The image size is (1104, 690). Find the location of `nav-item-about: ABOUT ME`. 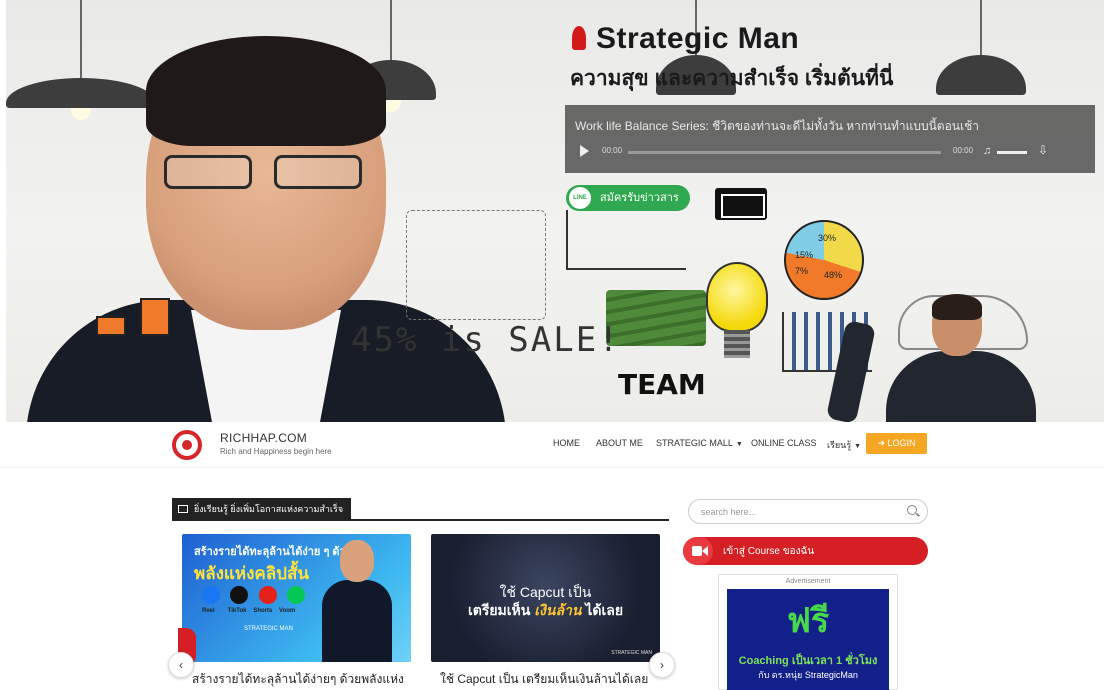

nav-item-about: ABOUT ME is located at coordinates (619, 443).